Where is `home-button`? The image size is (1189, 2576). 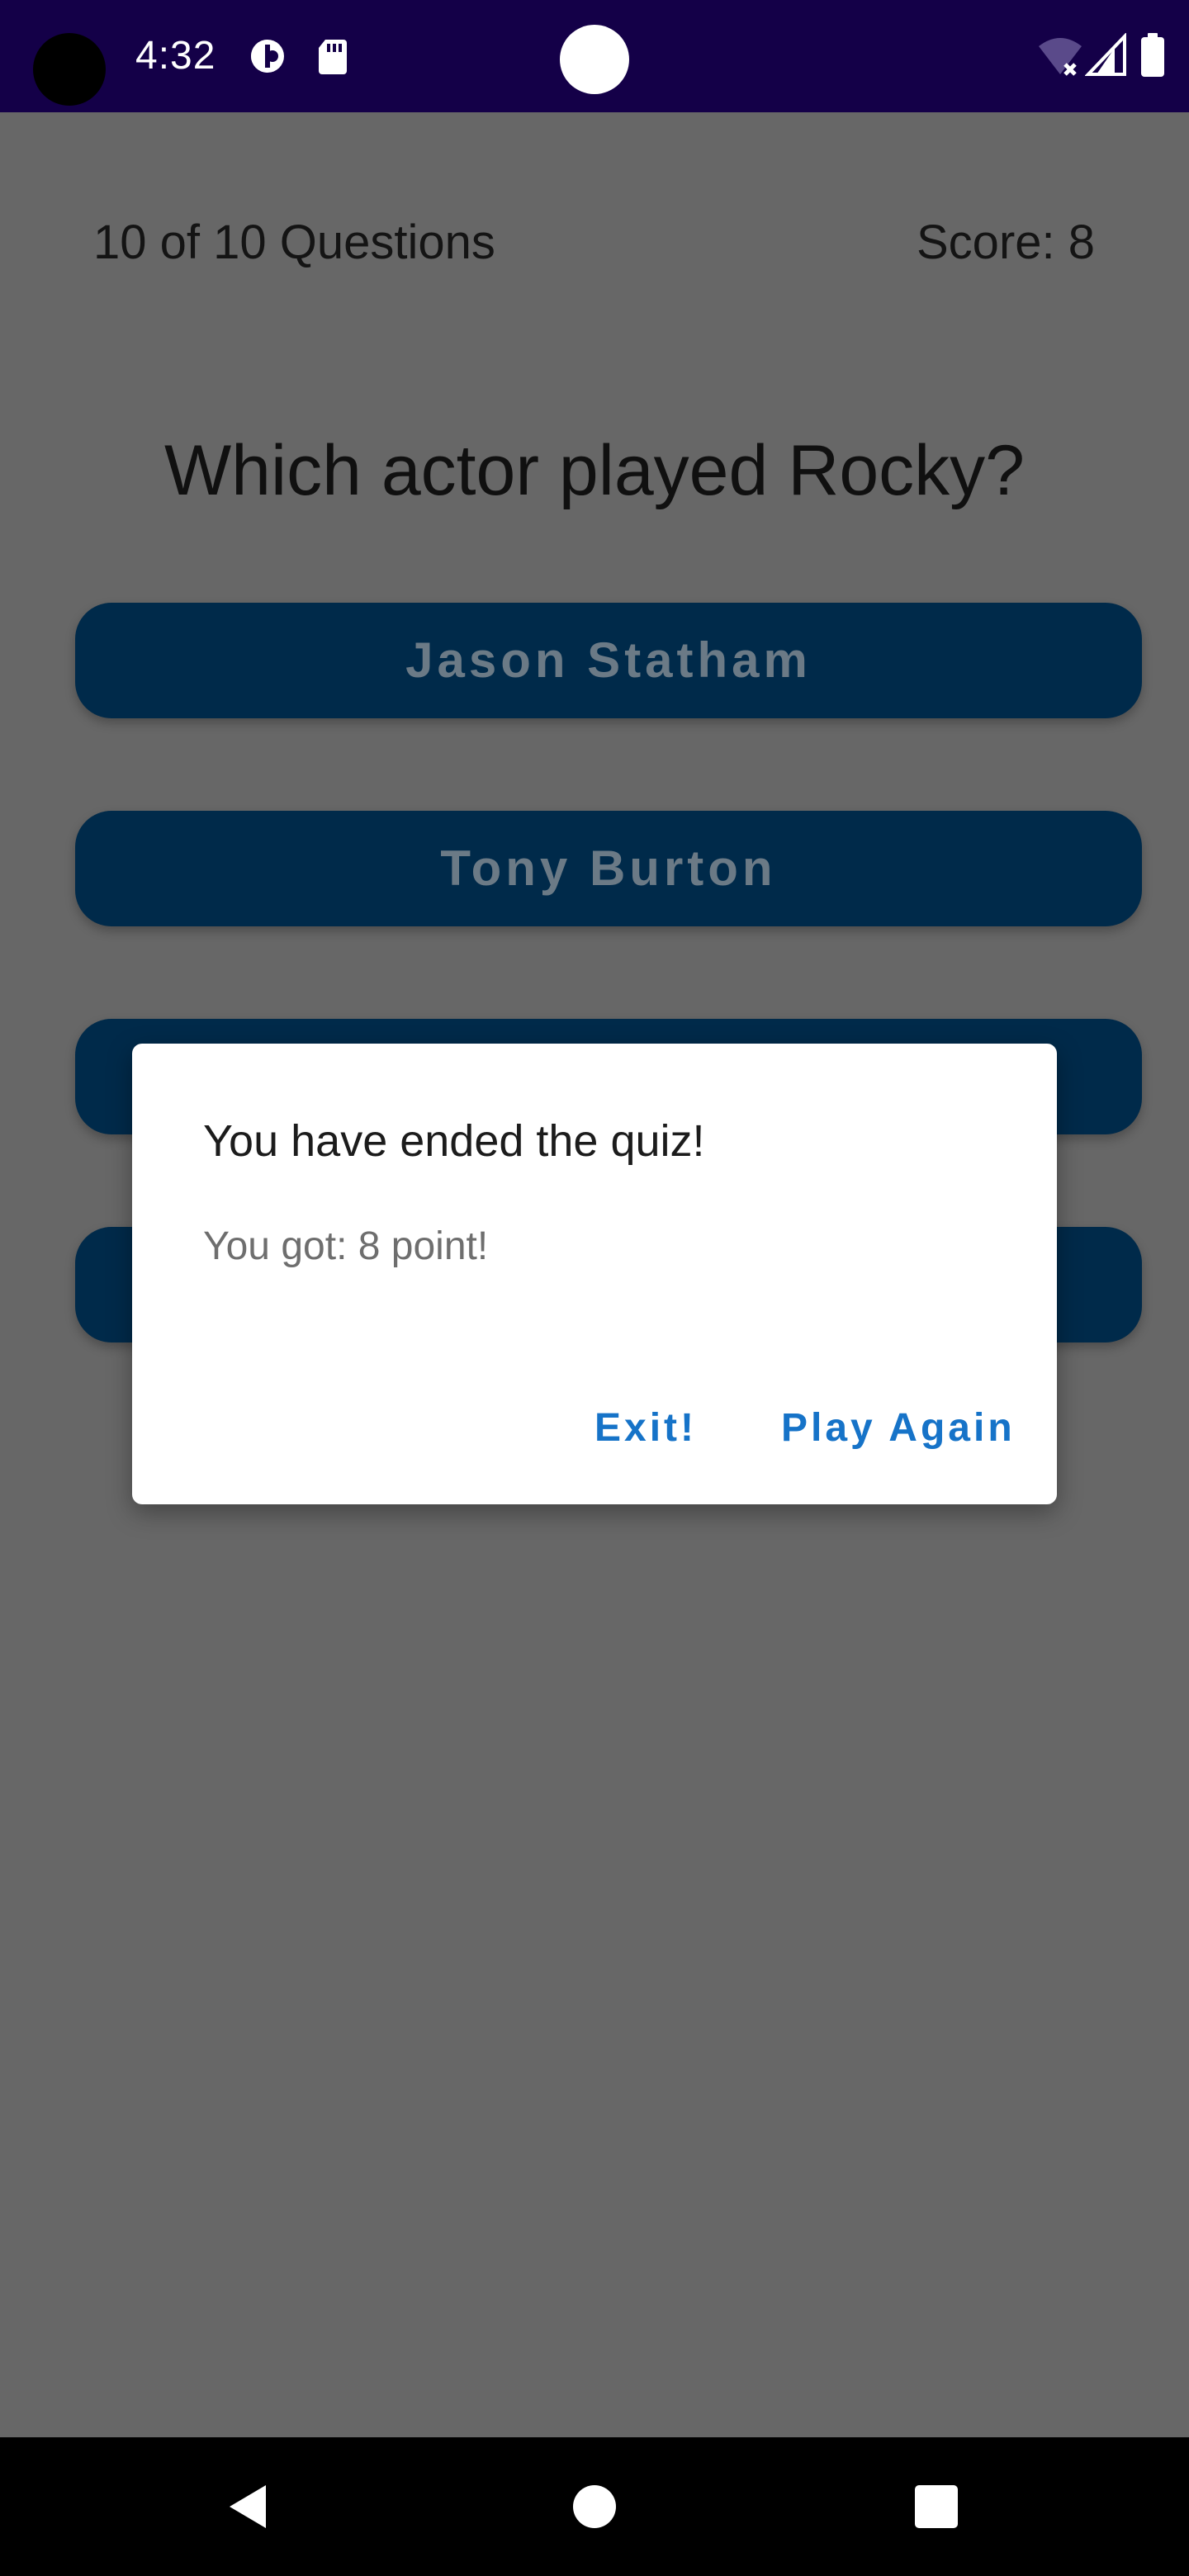
home-button is located at coordinates (594, 2506).